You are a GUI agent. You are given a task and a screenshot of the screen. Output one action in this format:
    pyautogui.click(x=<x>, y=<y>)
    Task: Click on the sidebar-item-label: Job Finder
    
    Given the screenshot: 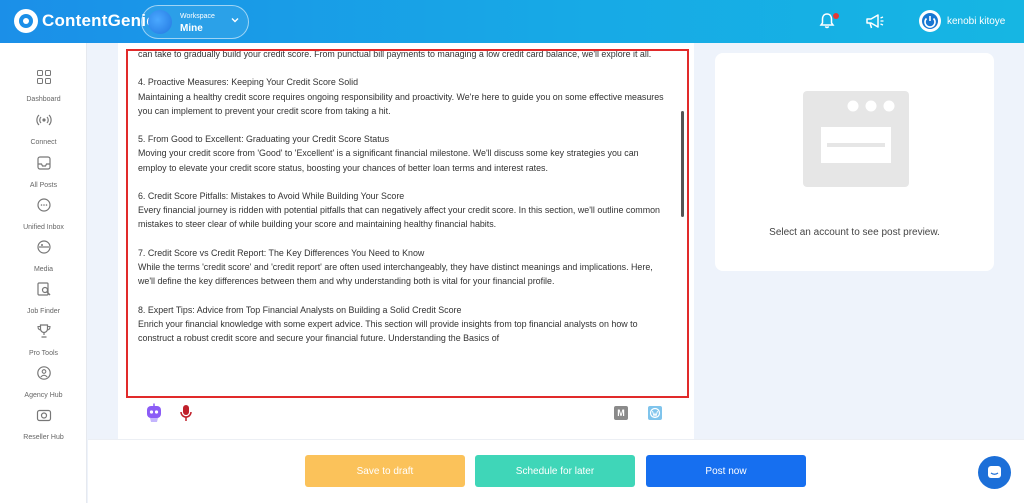 What is the action you would take?
    pyautogui.click(x=43, y=311)
    